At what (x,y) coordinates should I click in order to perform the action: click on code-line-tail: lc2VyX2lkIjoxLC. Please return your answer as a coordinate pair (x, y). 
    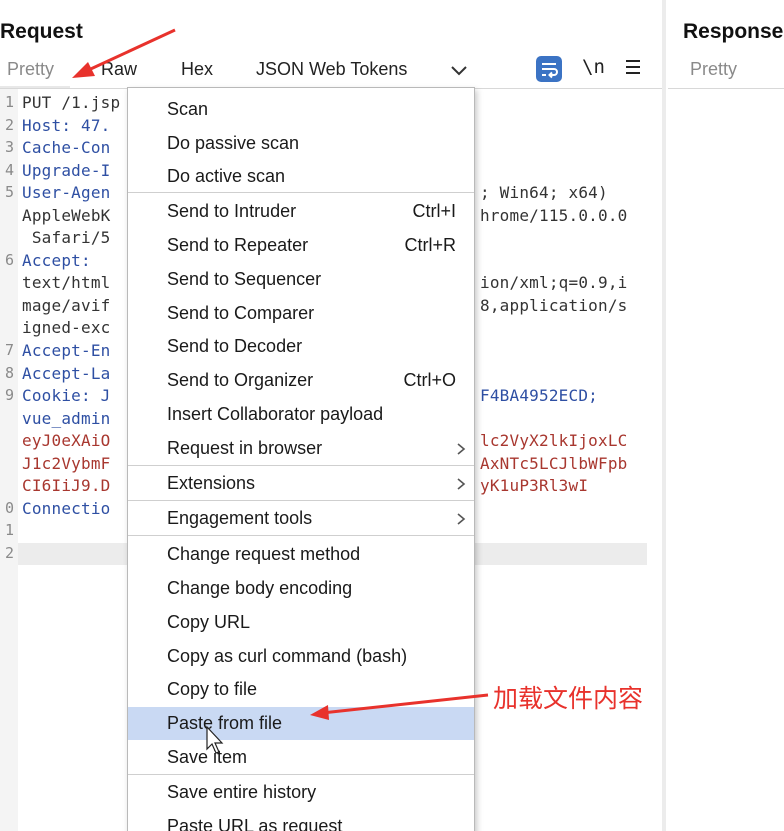
    Looking at the image, I should click on (554, 440).